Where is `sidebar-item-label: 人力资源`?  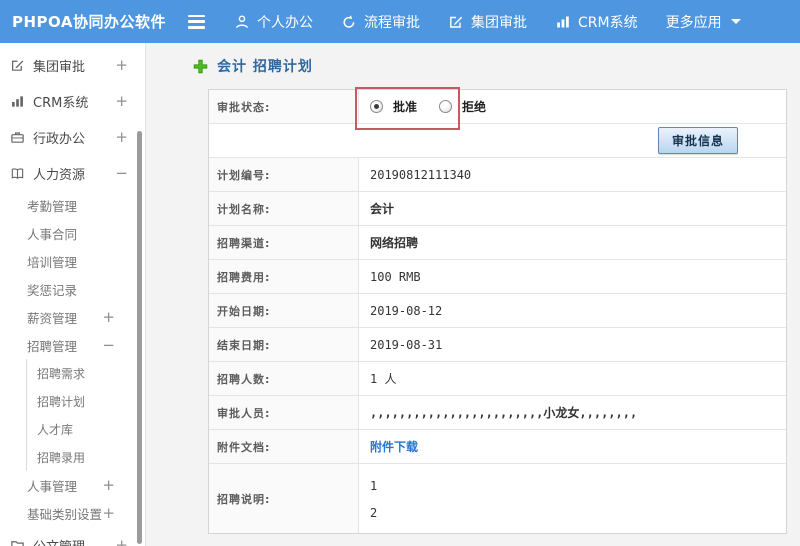 sidebar-item-label: 人力资源 is located at coordinates (59, 175).